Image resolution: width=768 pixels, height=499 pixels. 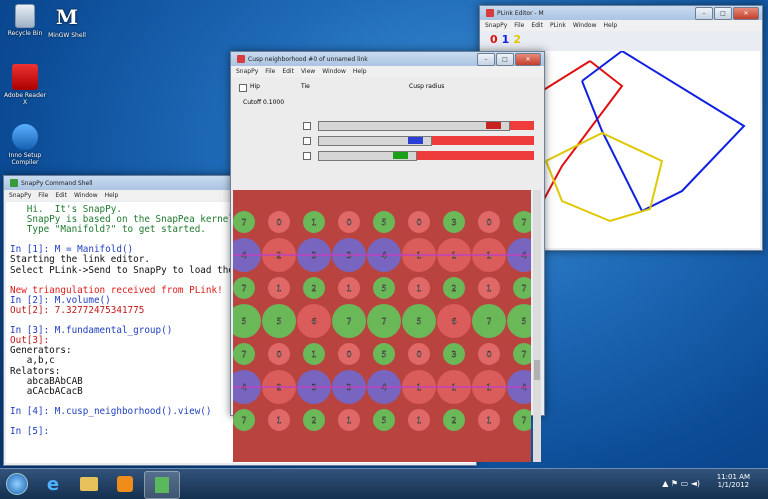 What do you see at coordinates (17, 484) in the screenshot?
I see `start-button` at bounding box center [17, 484].